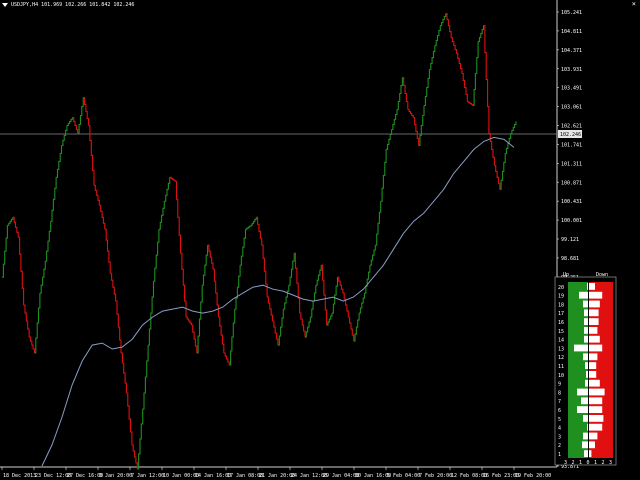 The height and width of the screenshot is (480, 640). I want to click on time-axis-label: 19 Feb 20:00, so click(533, 476).